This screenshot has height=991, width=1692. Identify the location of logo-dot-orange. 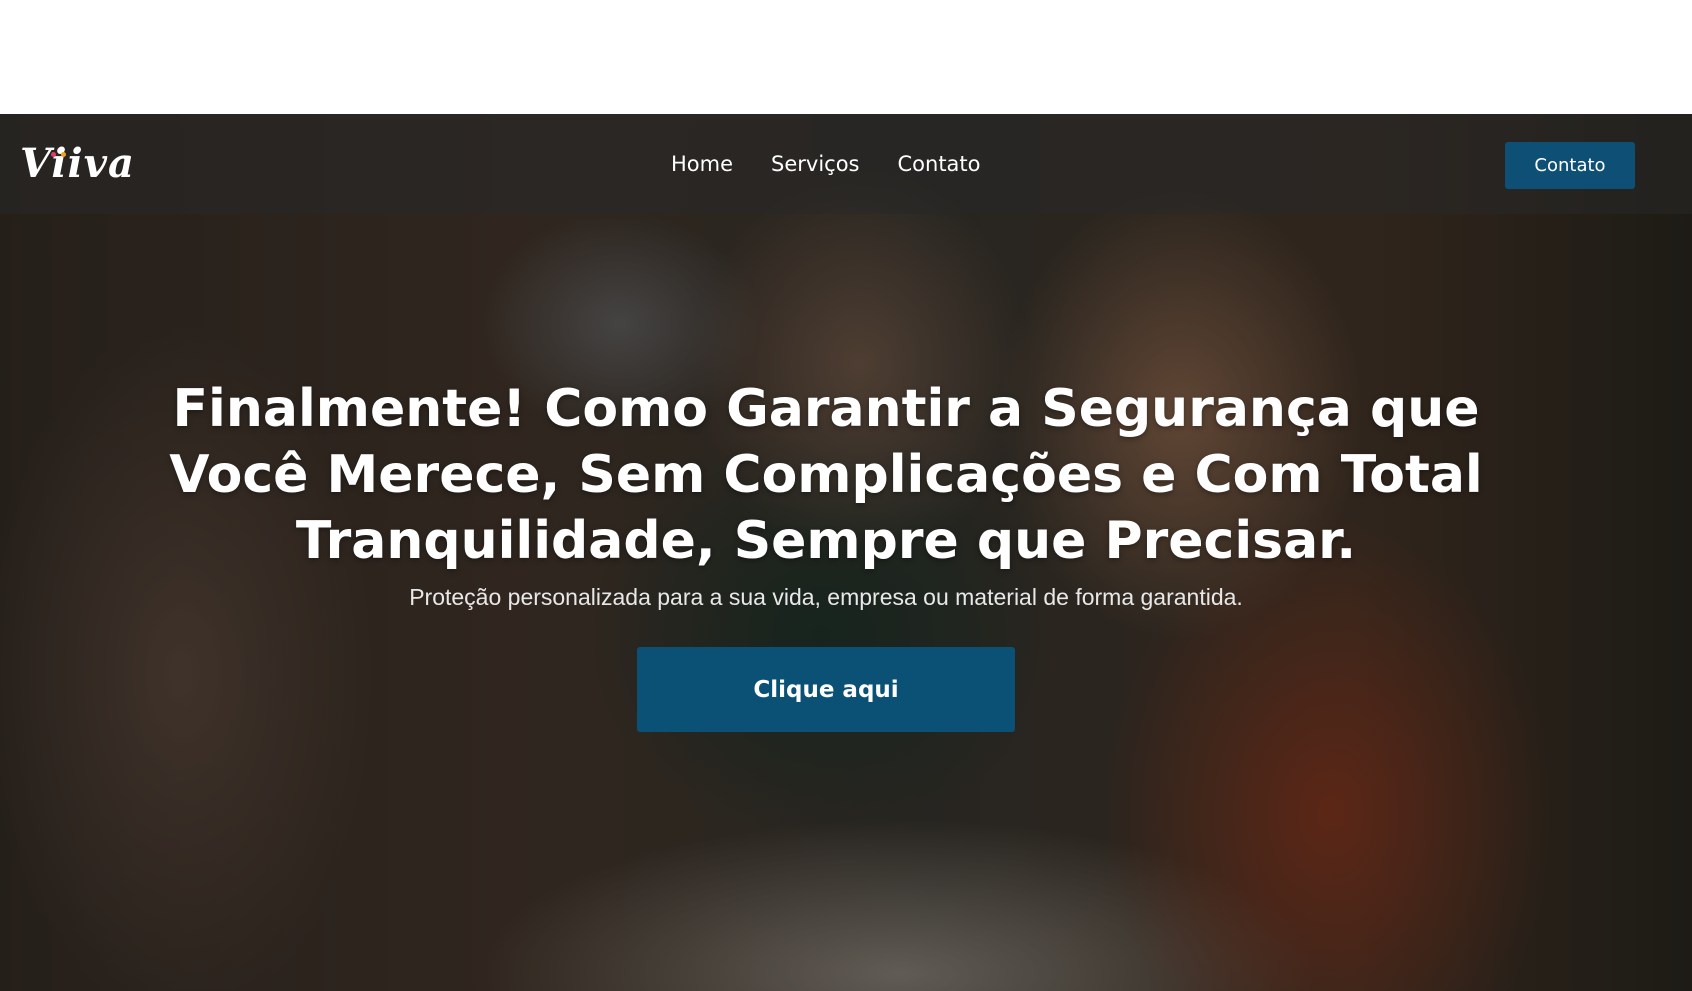
(63, 154).